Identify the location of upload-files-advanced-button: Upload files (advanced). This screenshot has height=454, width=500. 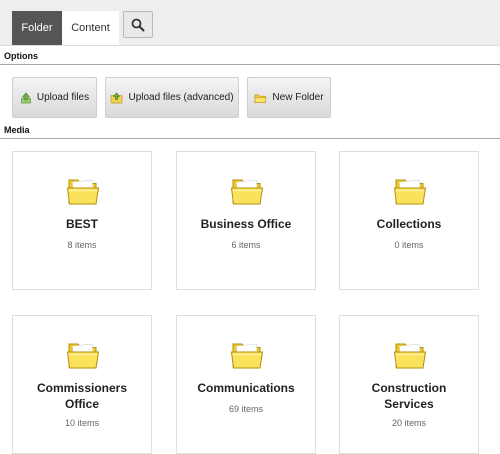
(172, 97).